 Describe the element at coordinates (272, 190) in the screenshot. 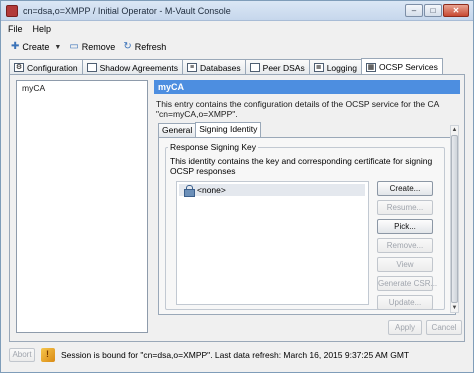

I see `identity-row: <none>` at that location.